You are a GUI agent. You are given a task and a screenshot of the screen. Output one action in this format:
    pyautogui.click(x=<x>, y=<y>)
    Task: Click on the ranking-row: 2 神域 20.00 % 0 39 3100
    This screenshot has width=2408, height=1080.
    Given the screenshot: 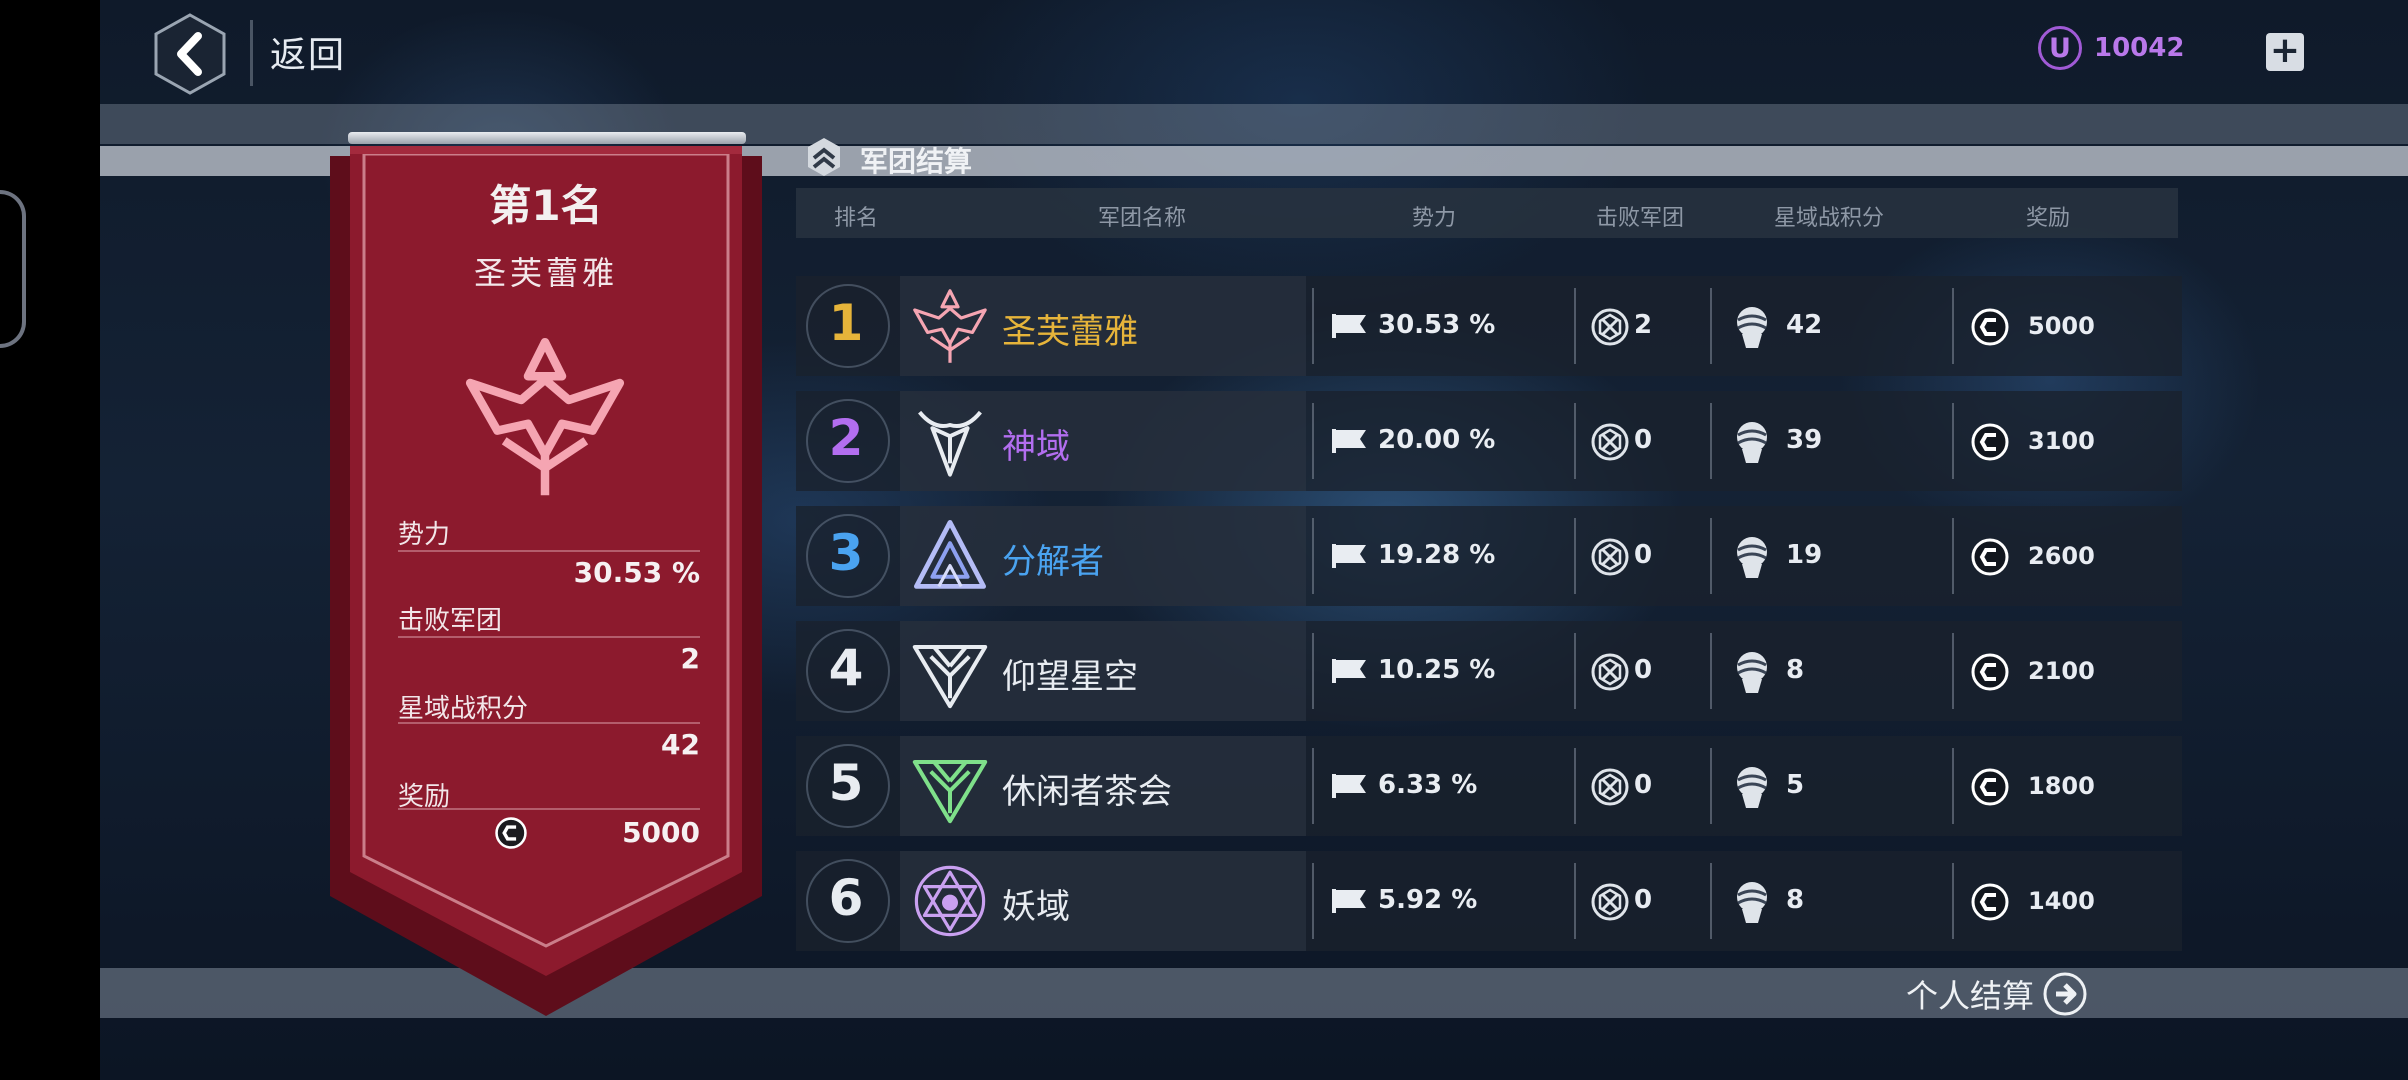 What is the action you would take?
    pyautogui.click(x=1489, y=441)
    